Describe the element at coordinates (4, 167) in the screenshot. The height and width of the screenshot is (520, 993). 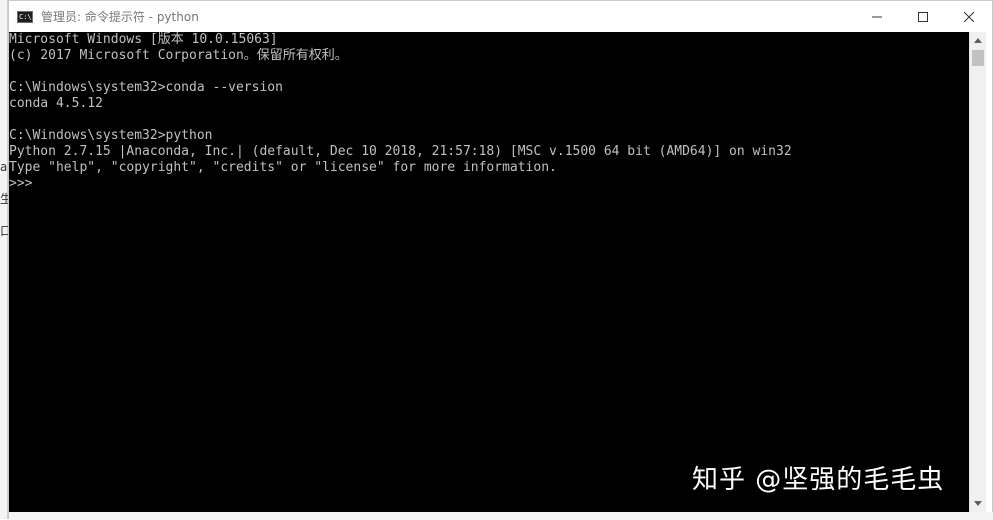
I see `background-text-fragment: a` at that location.